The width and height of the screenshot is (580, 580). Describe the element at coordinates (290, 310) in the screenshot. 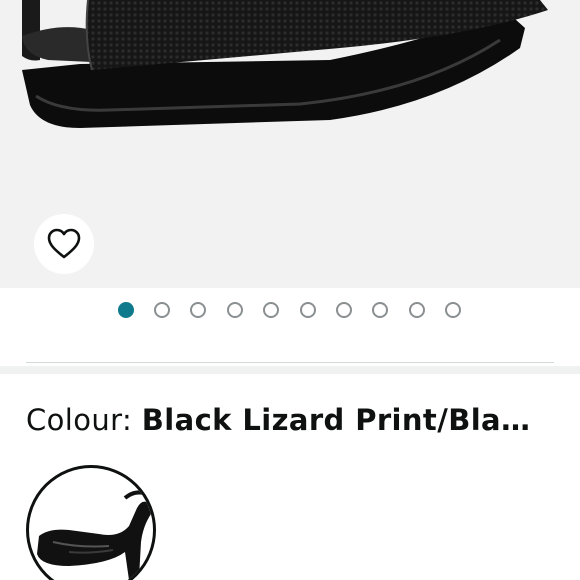

I see `image-pagination` at that location.